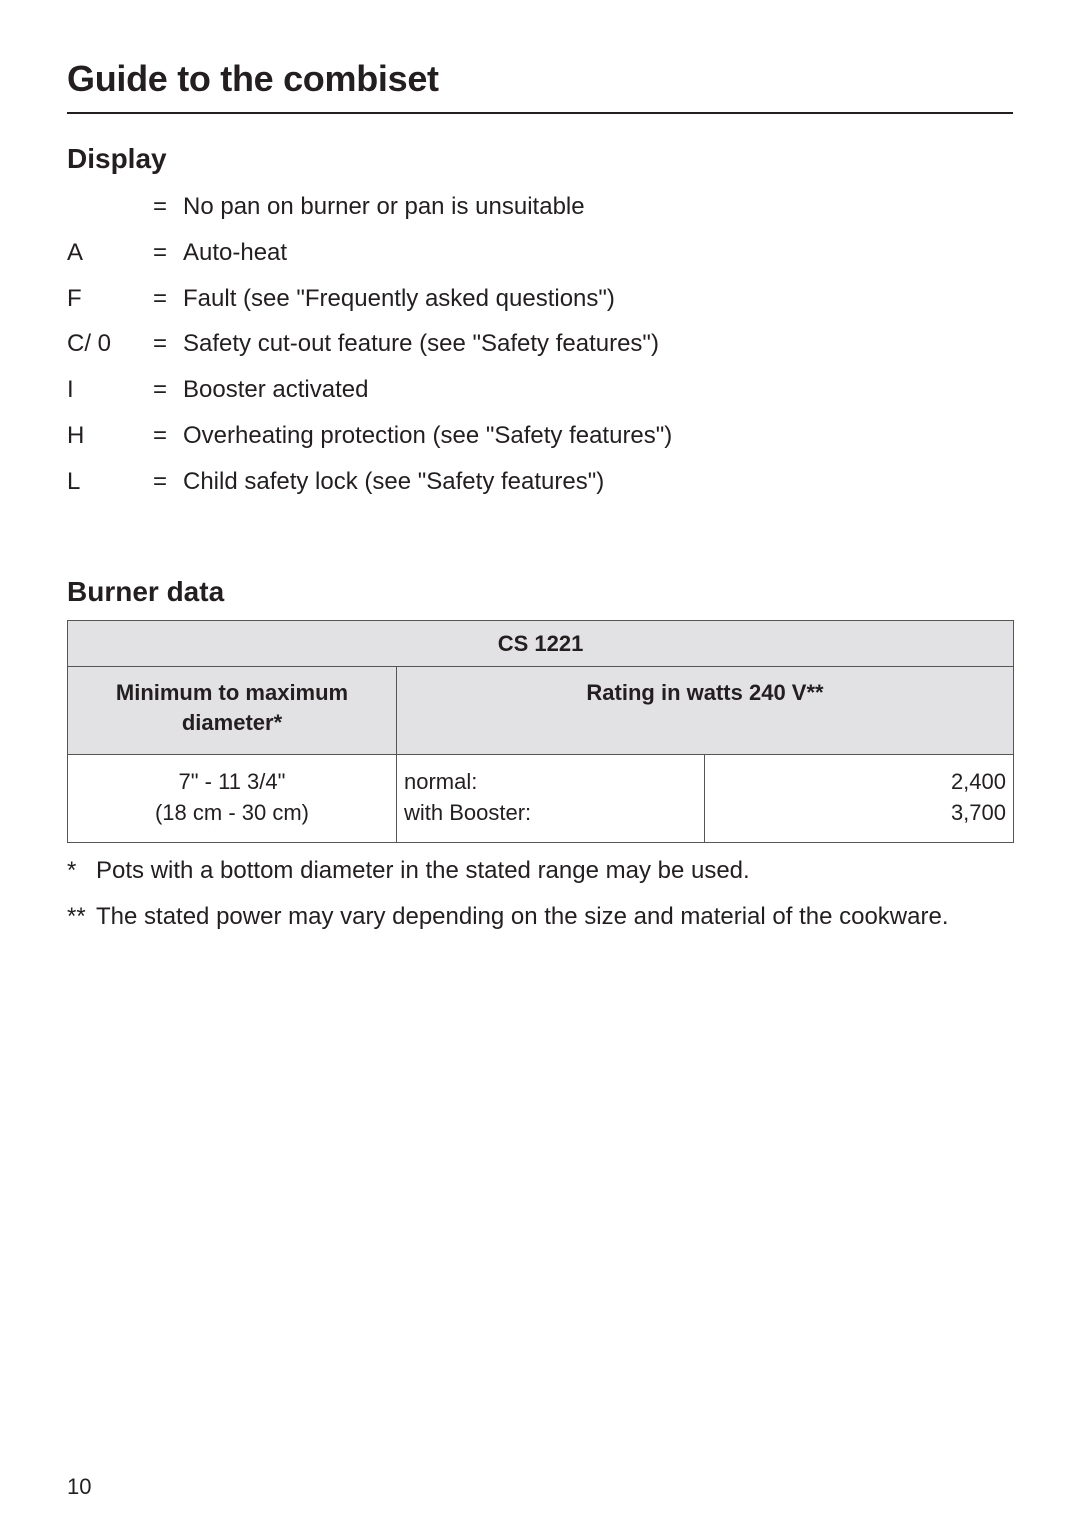 This screenshot has width=1080, height=1529. Describe the element at coordinates (253, 78) in the screenshot. I see `page-title: Guide to the combiset` at that location.